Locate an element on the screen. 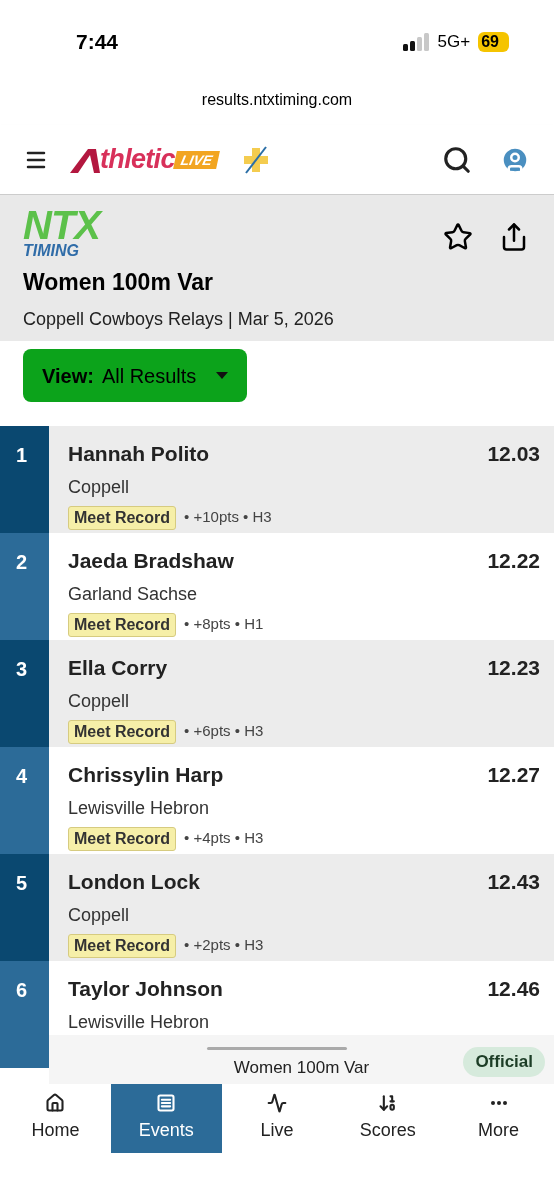 The image size is (554, 1200). nav-tab: Scores is located at coordinates (388, 1118).